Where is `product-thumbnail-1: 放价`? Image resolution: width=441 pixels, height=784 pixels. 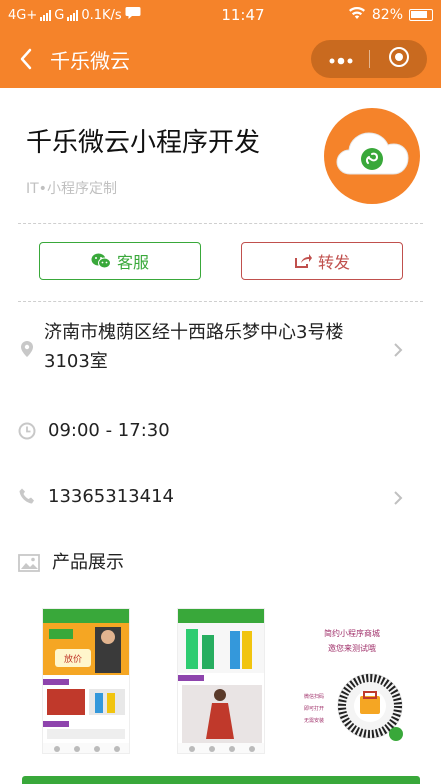
product-thumbnail-1: 放价 is located at coordinates (86, 681).